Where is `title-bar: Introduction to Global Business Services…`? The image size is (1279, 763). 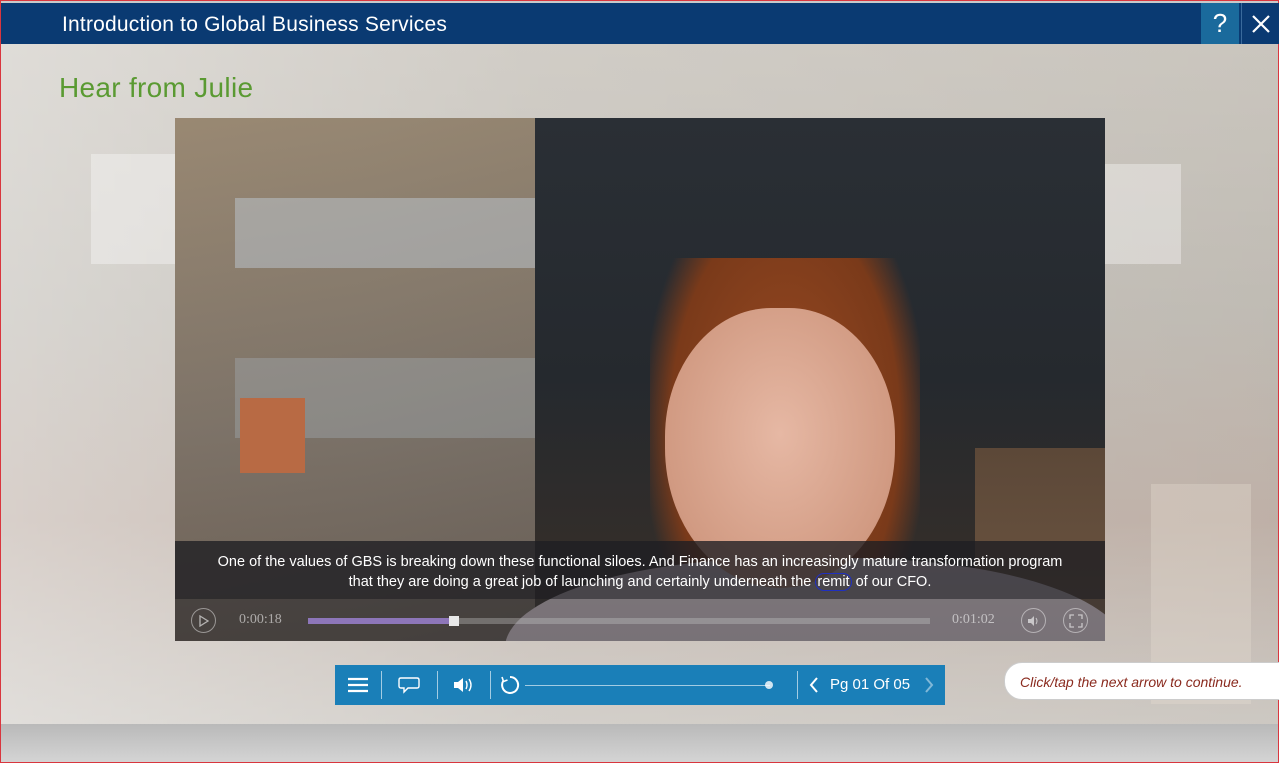 title-bar: Introduction to Global Business Services… is located at coordinates (640, 23).